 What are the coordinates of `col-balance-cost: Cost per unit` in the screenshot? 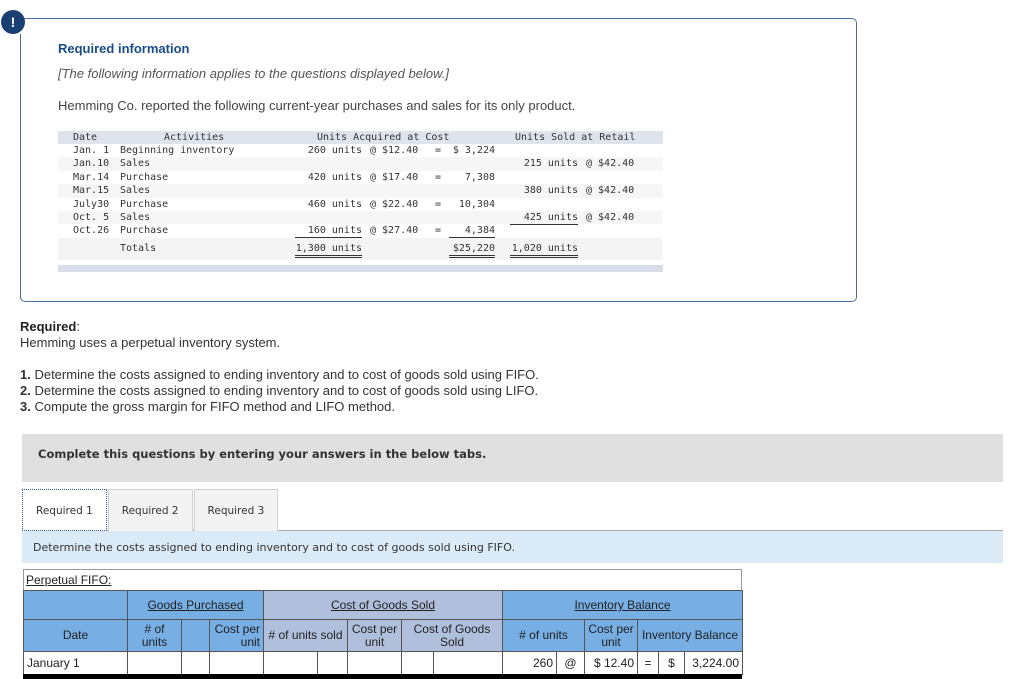 It's located at (611, 635).